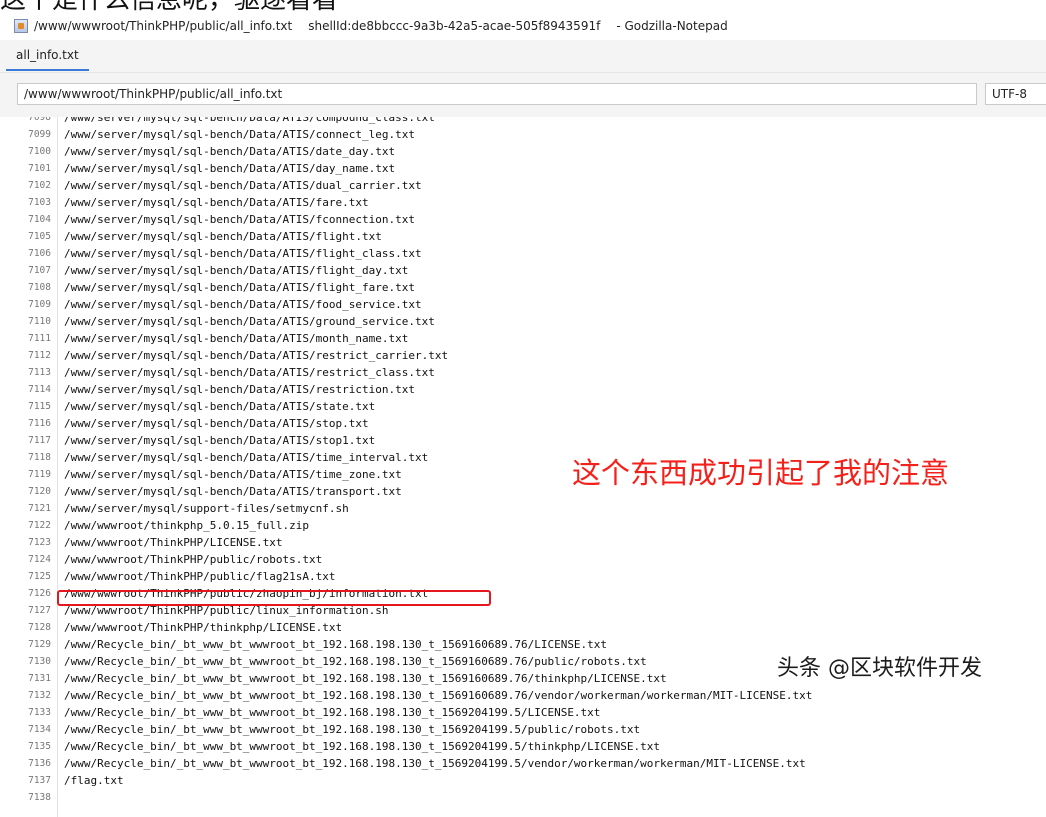  I want to click on line-number: 7119, so click(39, 474).